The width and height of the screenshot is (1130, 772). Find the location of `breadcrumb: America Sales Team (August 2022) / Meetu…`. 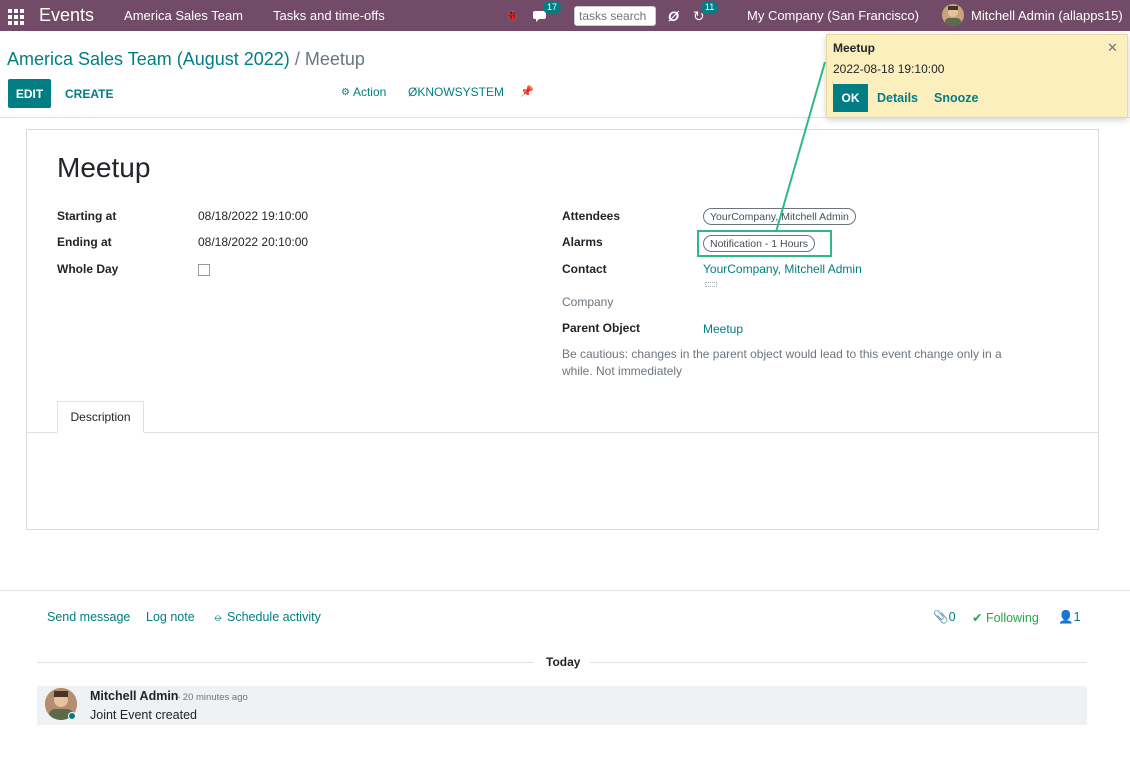

breadcrumb: America Sales Team (August 2022) / Meetu… is located at coordinates (186, 59).